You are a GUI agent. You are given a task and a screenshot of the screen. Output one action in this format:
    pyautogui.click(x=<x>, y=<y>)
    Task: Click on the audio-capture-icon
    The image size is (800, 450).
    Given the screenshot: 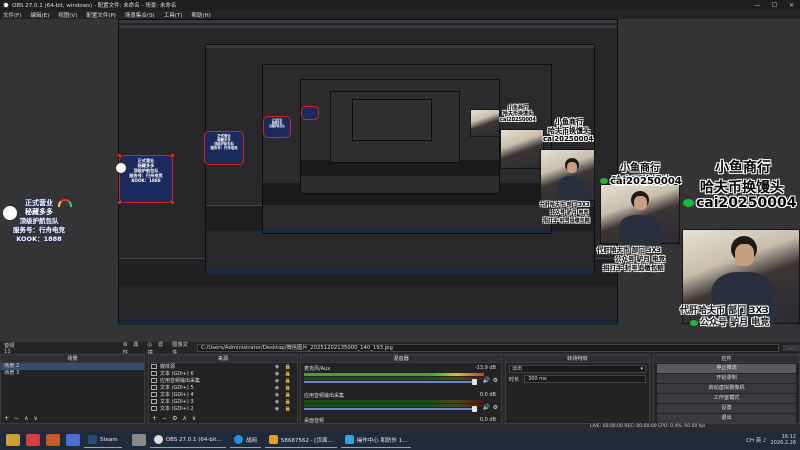 What is the action you would take?
    pyautogui.click(x=154, y=380)
    